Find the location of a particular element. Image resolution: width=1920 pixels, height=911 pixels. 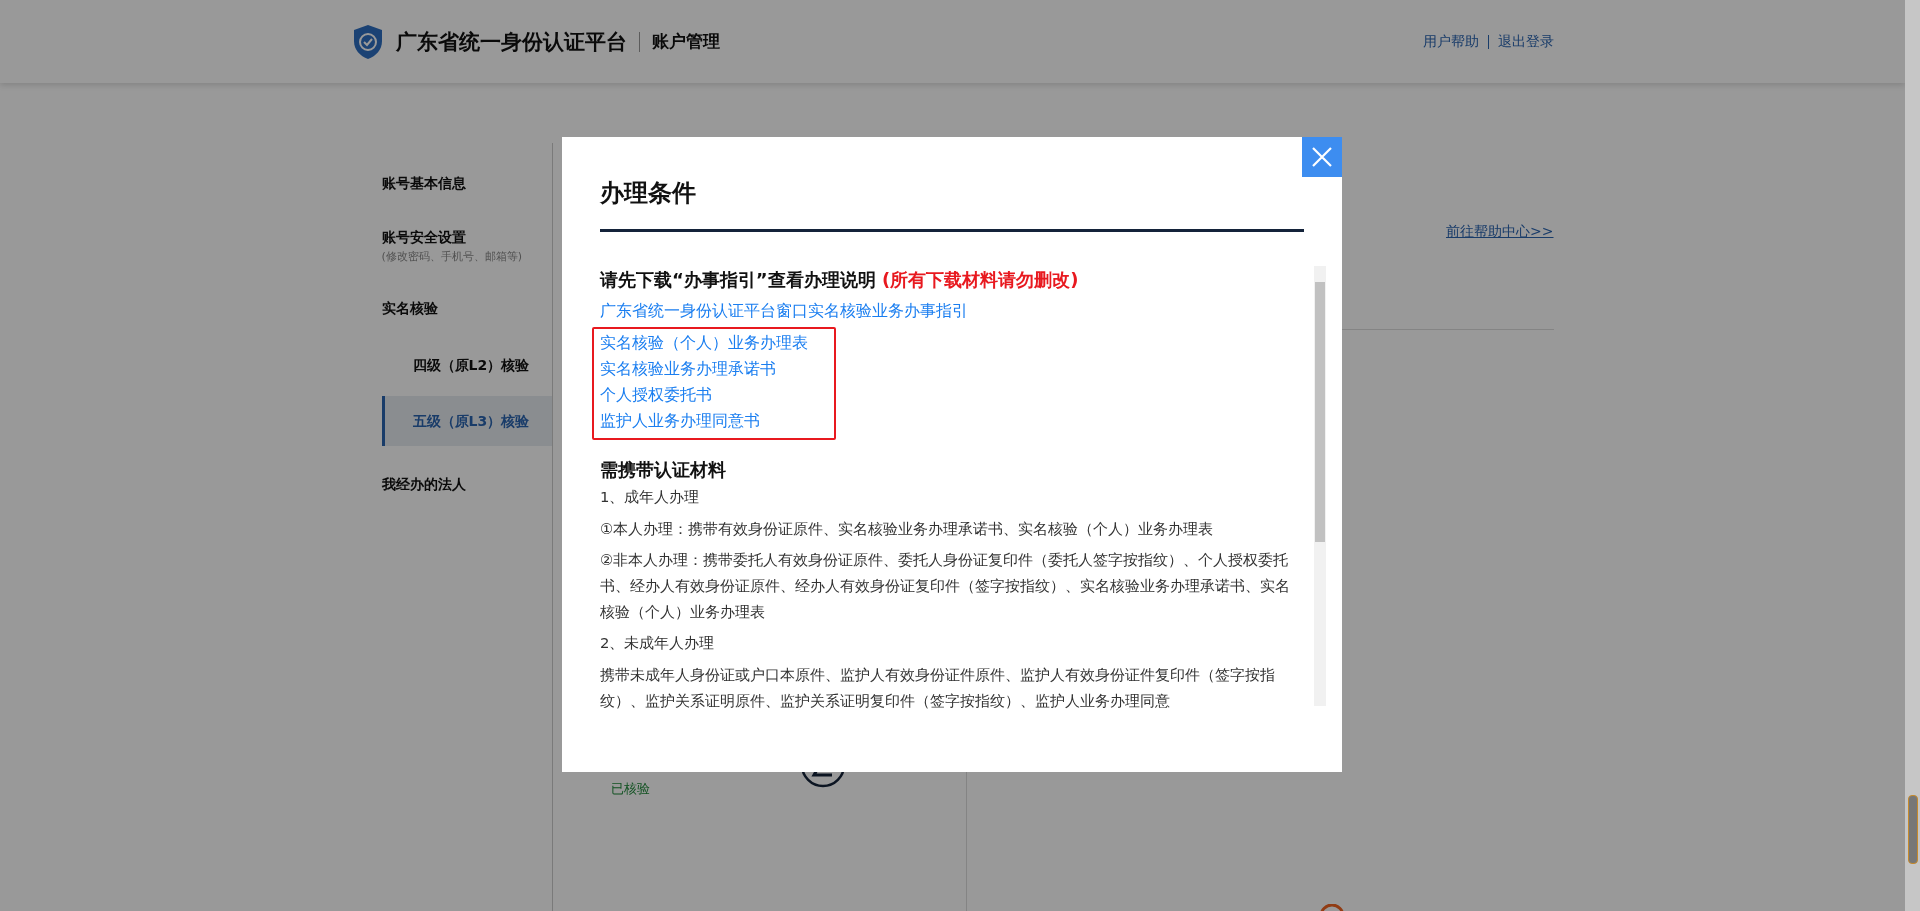

header-link: 退出登录 is located at coordinates (1525, 41).